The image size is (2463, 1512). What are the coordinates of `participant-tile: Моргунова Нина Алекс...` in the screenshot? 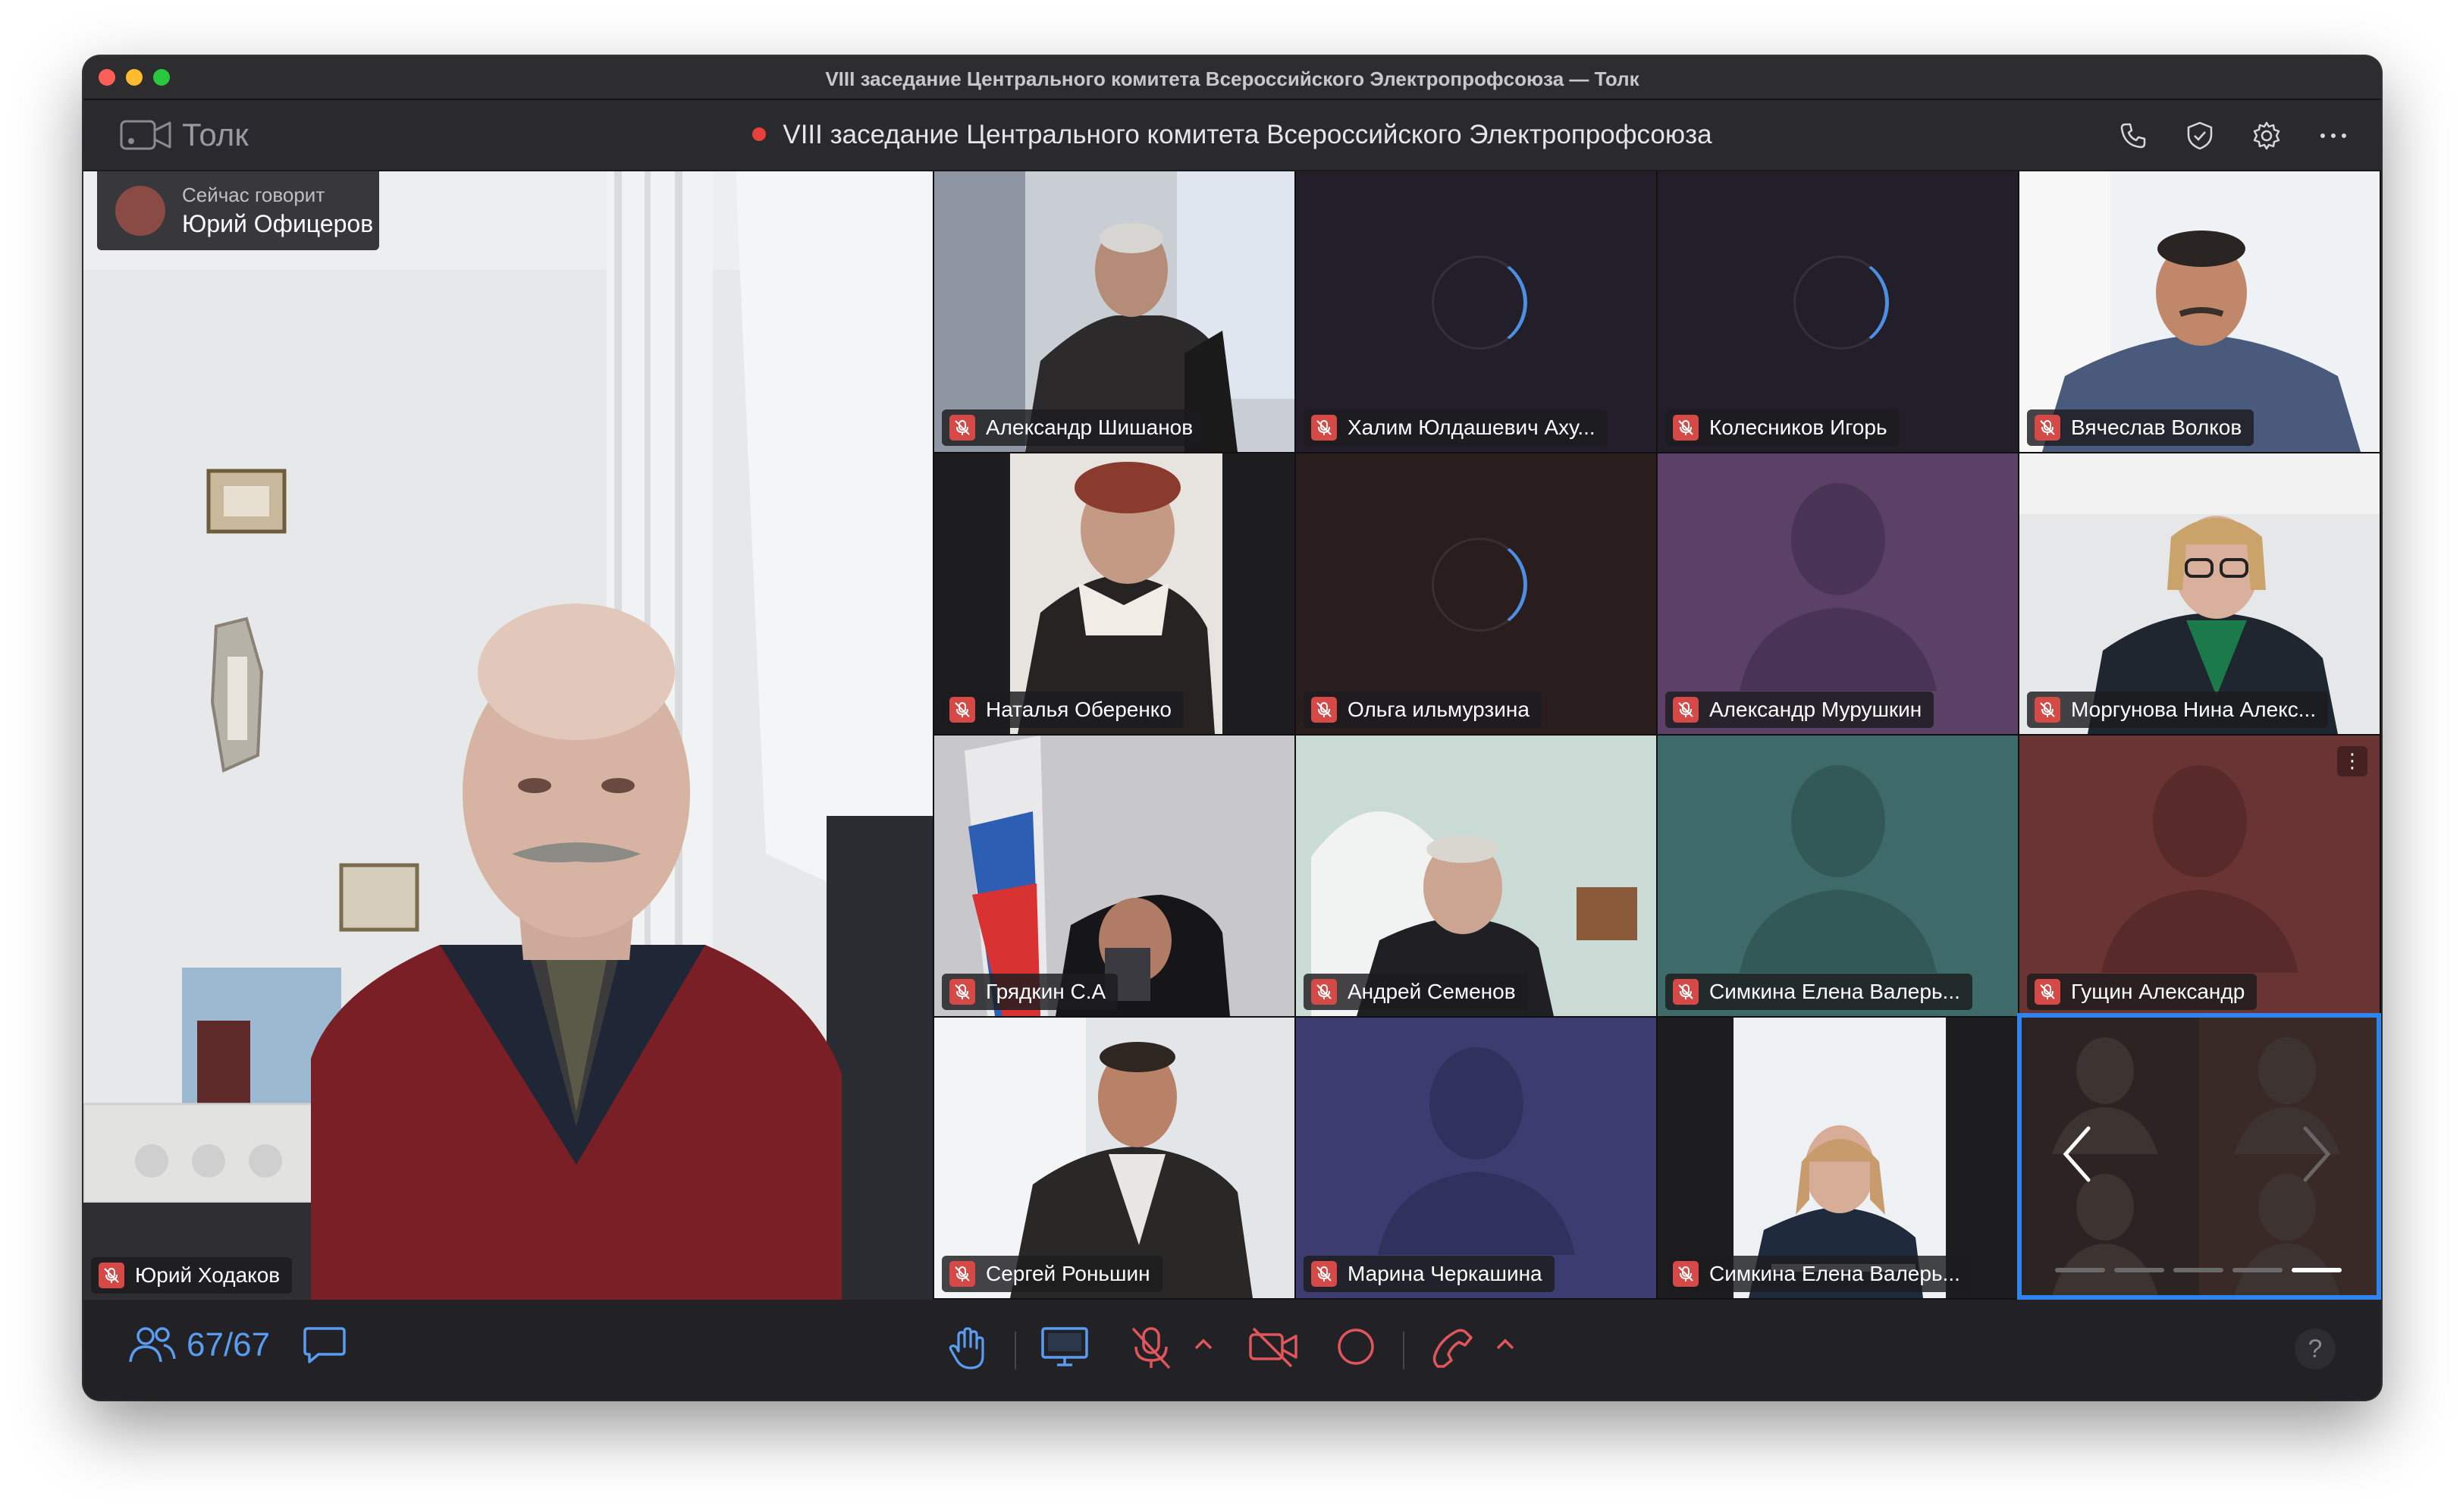 It's located at (2199, 593).